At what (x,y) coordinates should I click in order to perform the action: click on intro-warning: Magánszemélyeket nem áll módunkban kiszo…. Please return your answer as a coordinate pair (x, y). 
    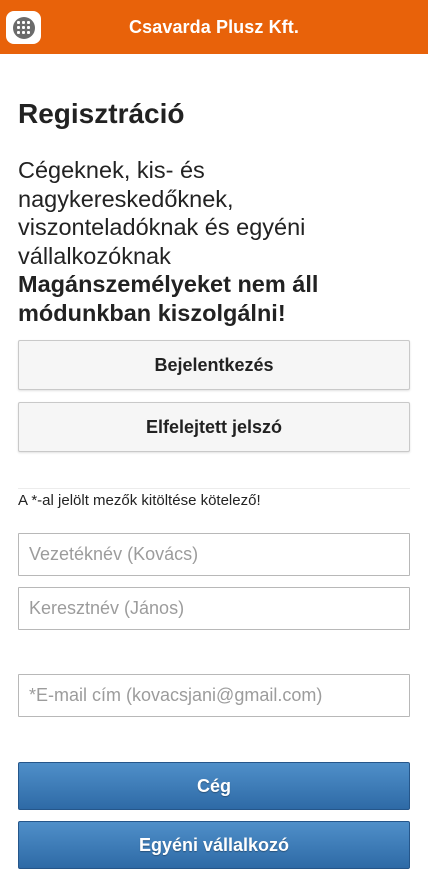
    Looking at the image, I should click on (168, 298).